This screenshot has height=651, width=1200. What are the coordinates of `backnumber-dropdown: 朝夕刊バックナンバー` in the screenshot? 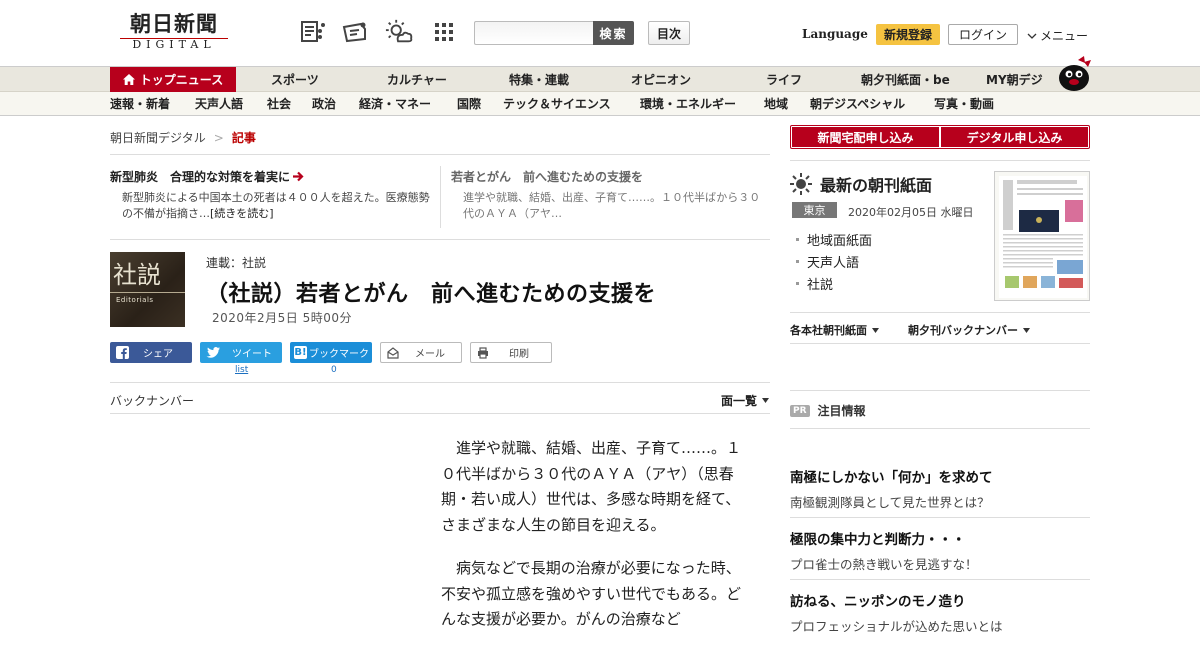 It's located at (969, 330).